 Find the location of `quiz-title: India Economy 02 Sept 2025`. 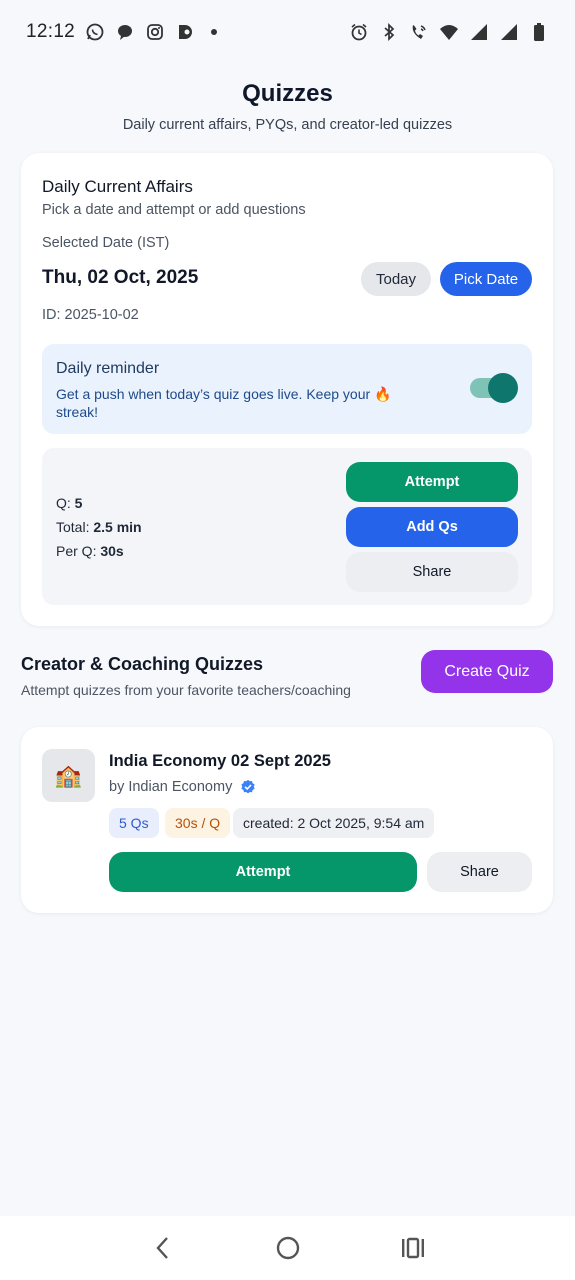

quiz-title: India Economy 02 Sept 2025 is located at coordinates (220, 761).